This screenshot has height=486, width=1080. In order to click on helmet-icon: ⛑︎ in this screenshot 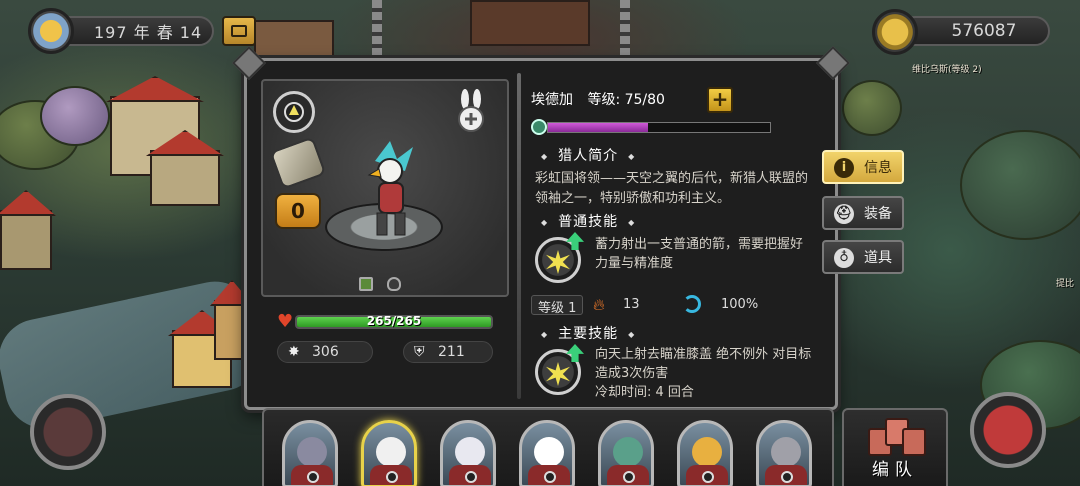, I will do `click(844, 214)`.